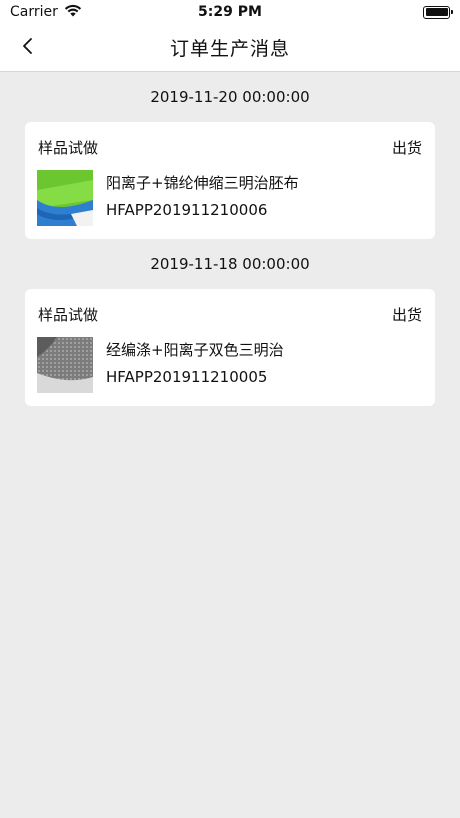  Describe the element at coordinates (230, 264) in the screenshot. I see `message-date: 2019-11-18 00:00:00` at that location.